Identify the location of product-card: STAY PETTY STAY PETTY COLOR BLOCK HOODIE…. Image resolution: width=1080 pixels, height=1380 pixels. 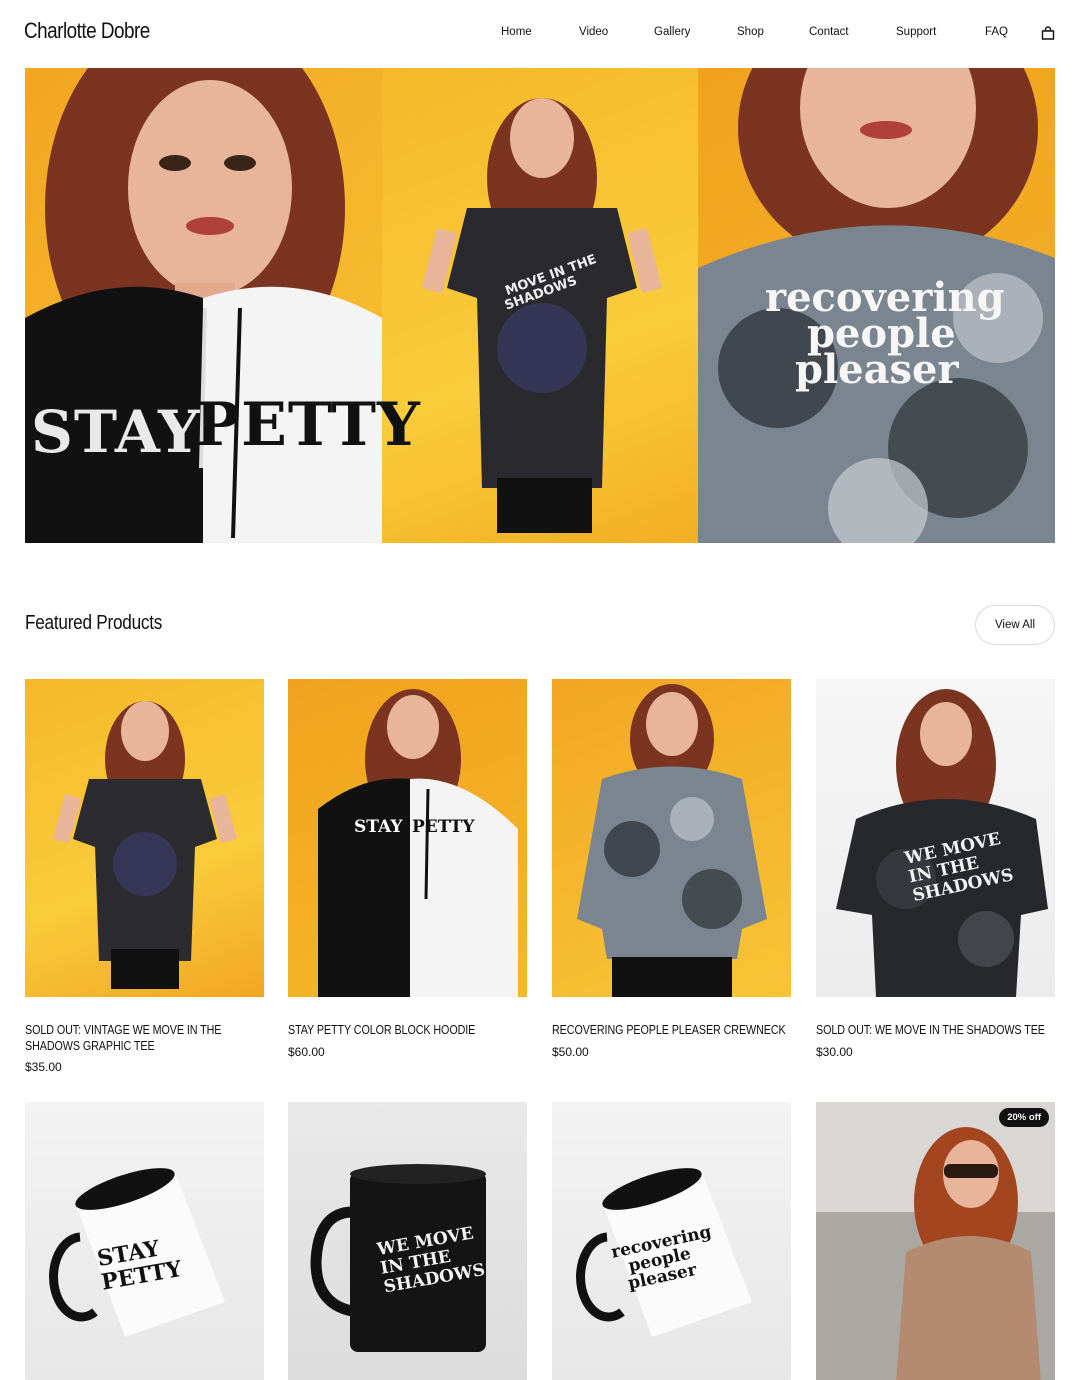
(407, 869).